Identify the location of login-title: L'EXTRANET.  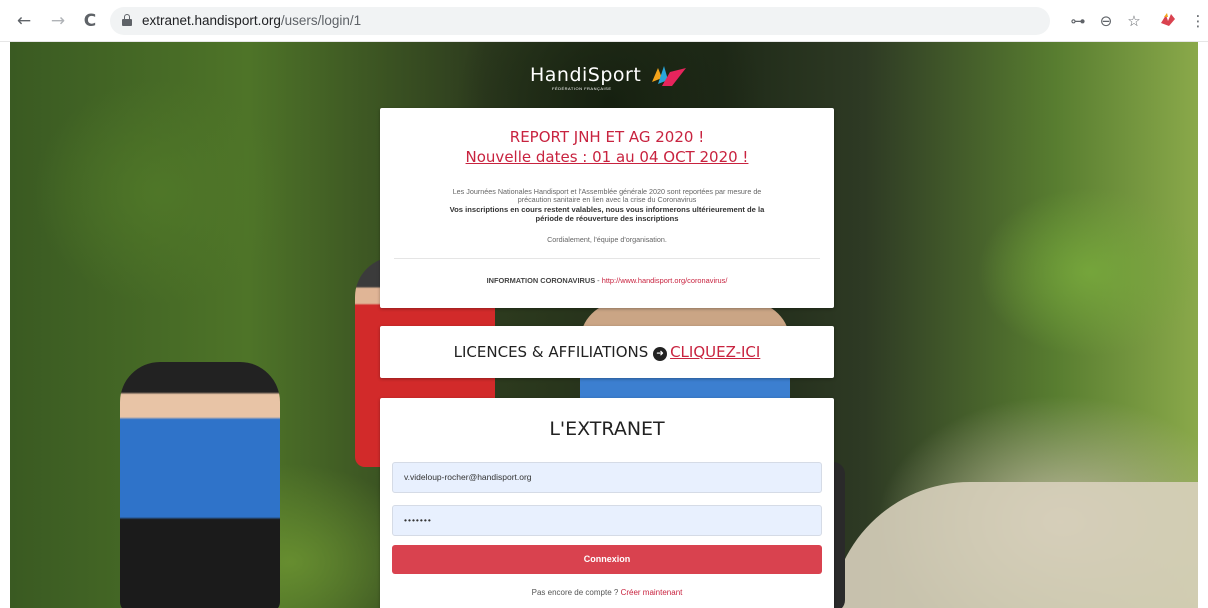
(607, 429).